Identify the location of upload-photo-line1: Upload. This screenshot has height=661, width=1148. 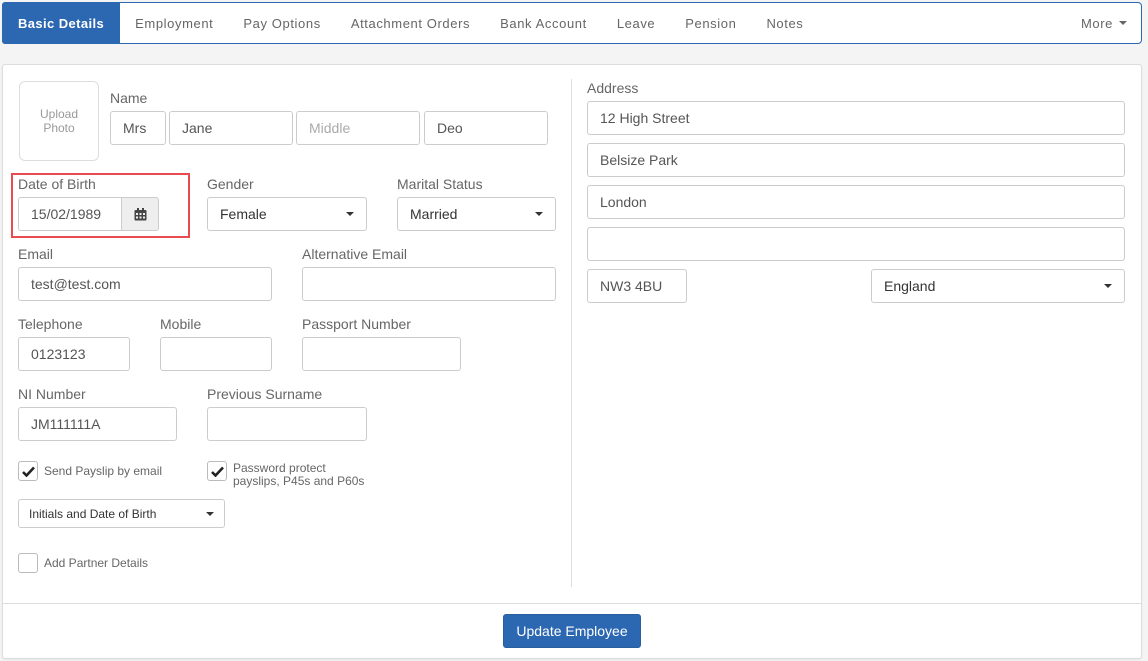
(59, 114).